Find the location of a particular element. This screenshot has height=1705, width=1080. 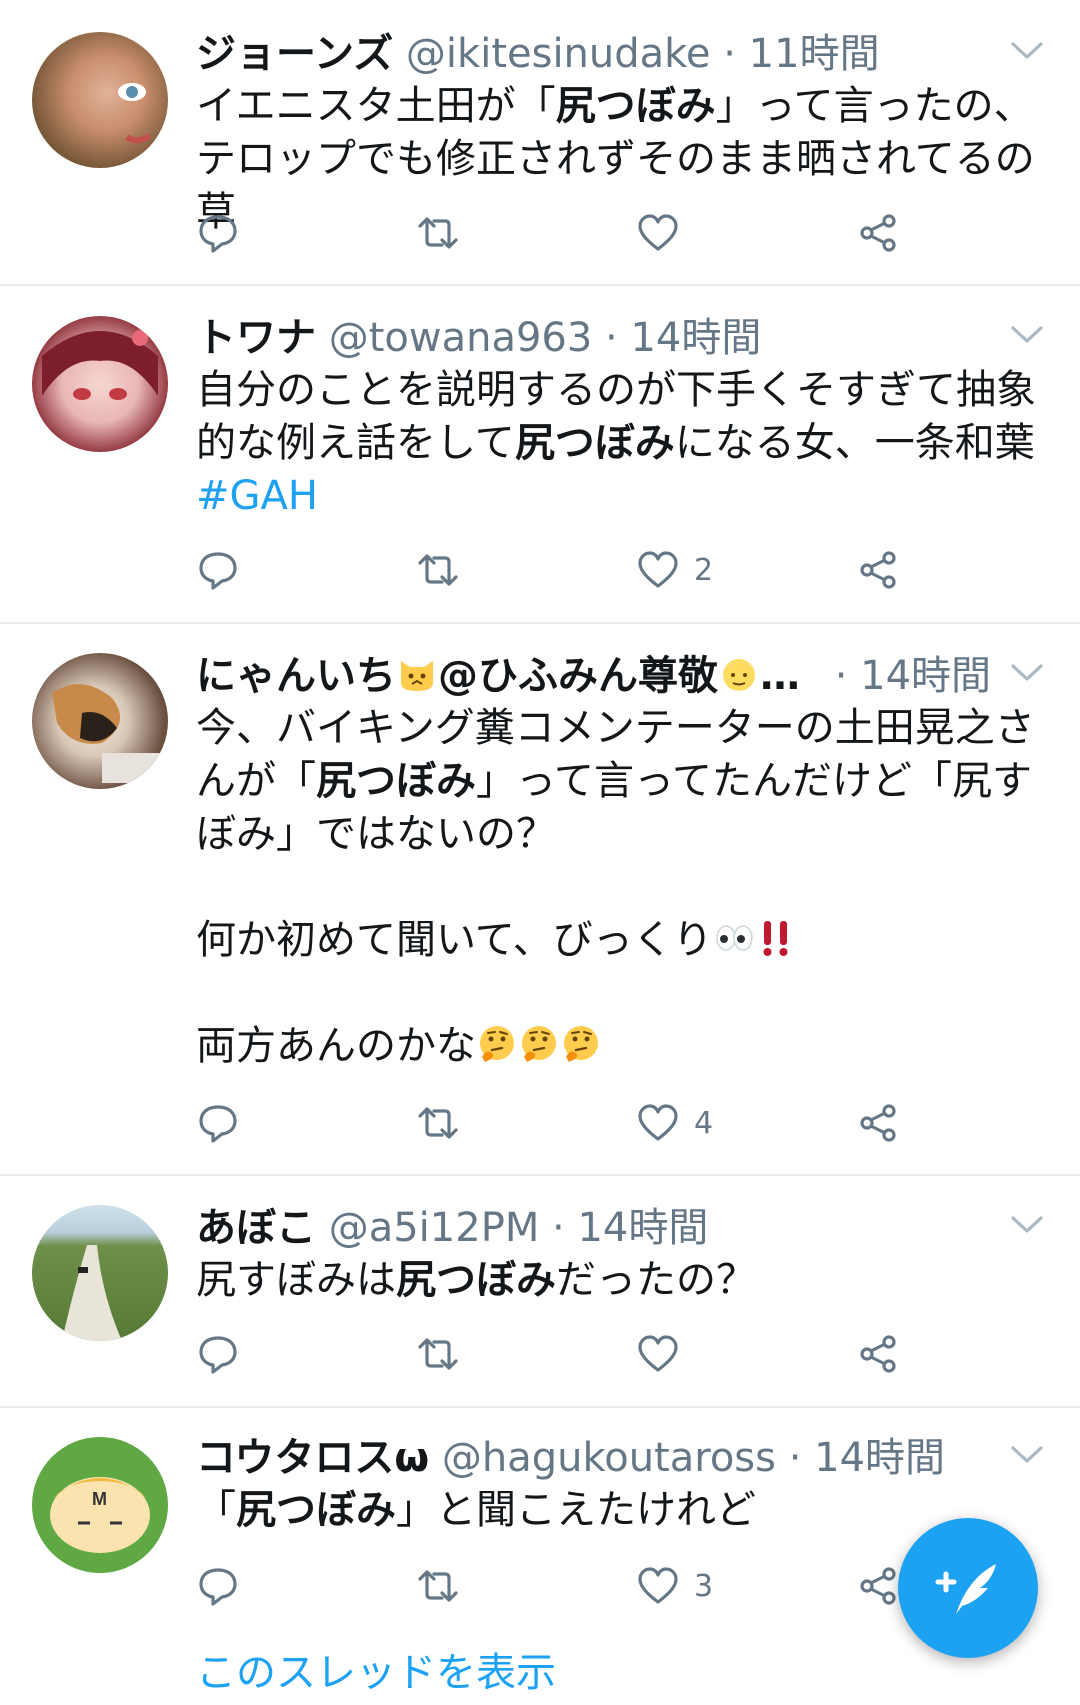

hashtag-link: #GAH is located at coordinates (257, 496).